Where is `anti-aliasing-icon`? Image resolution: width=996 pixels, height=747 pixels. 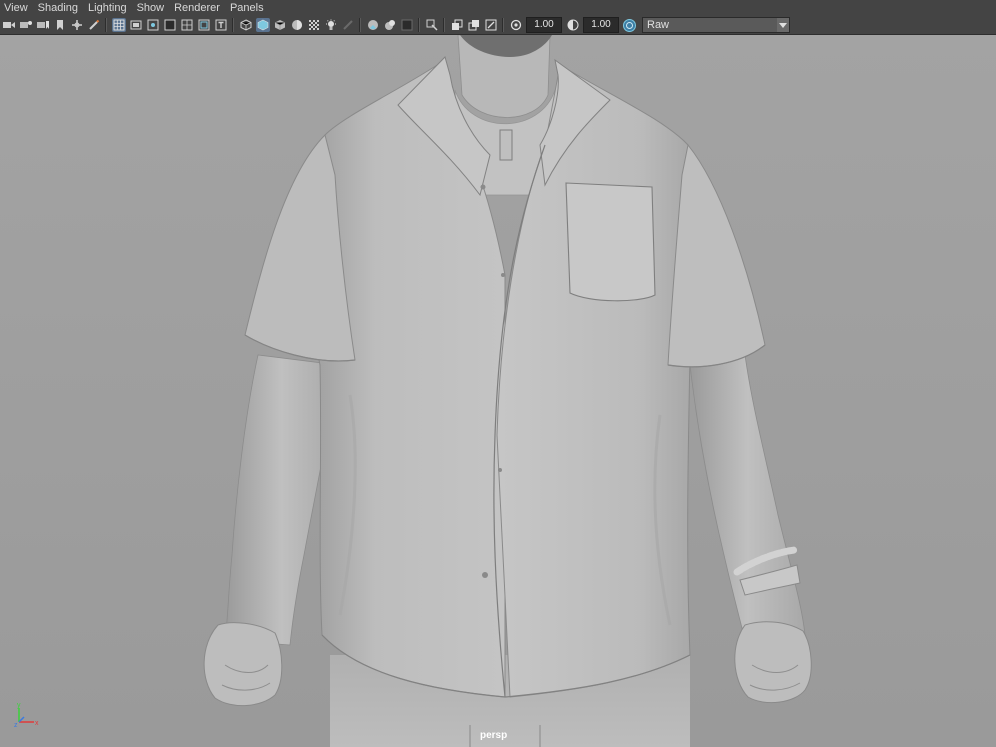 anti-aliasing-icon is located at coordinates (390, 25).